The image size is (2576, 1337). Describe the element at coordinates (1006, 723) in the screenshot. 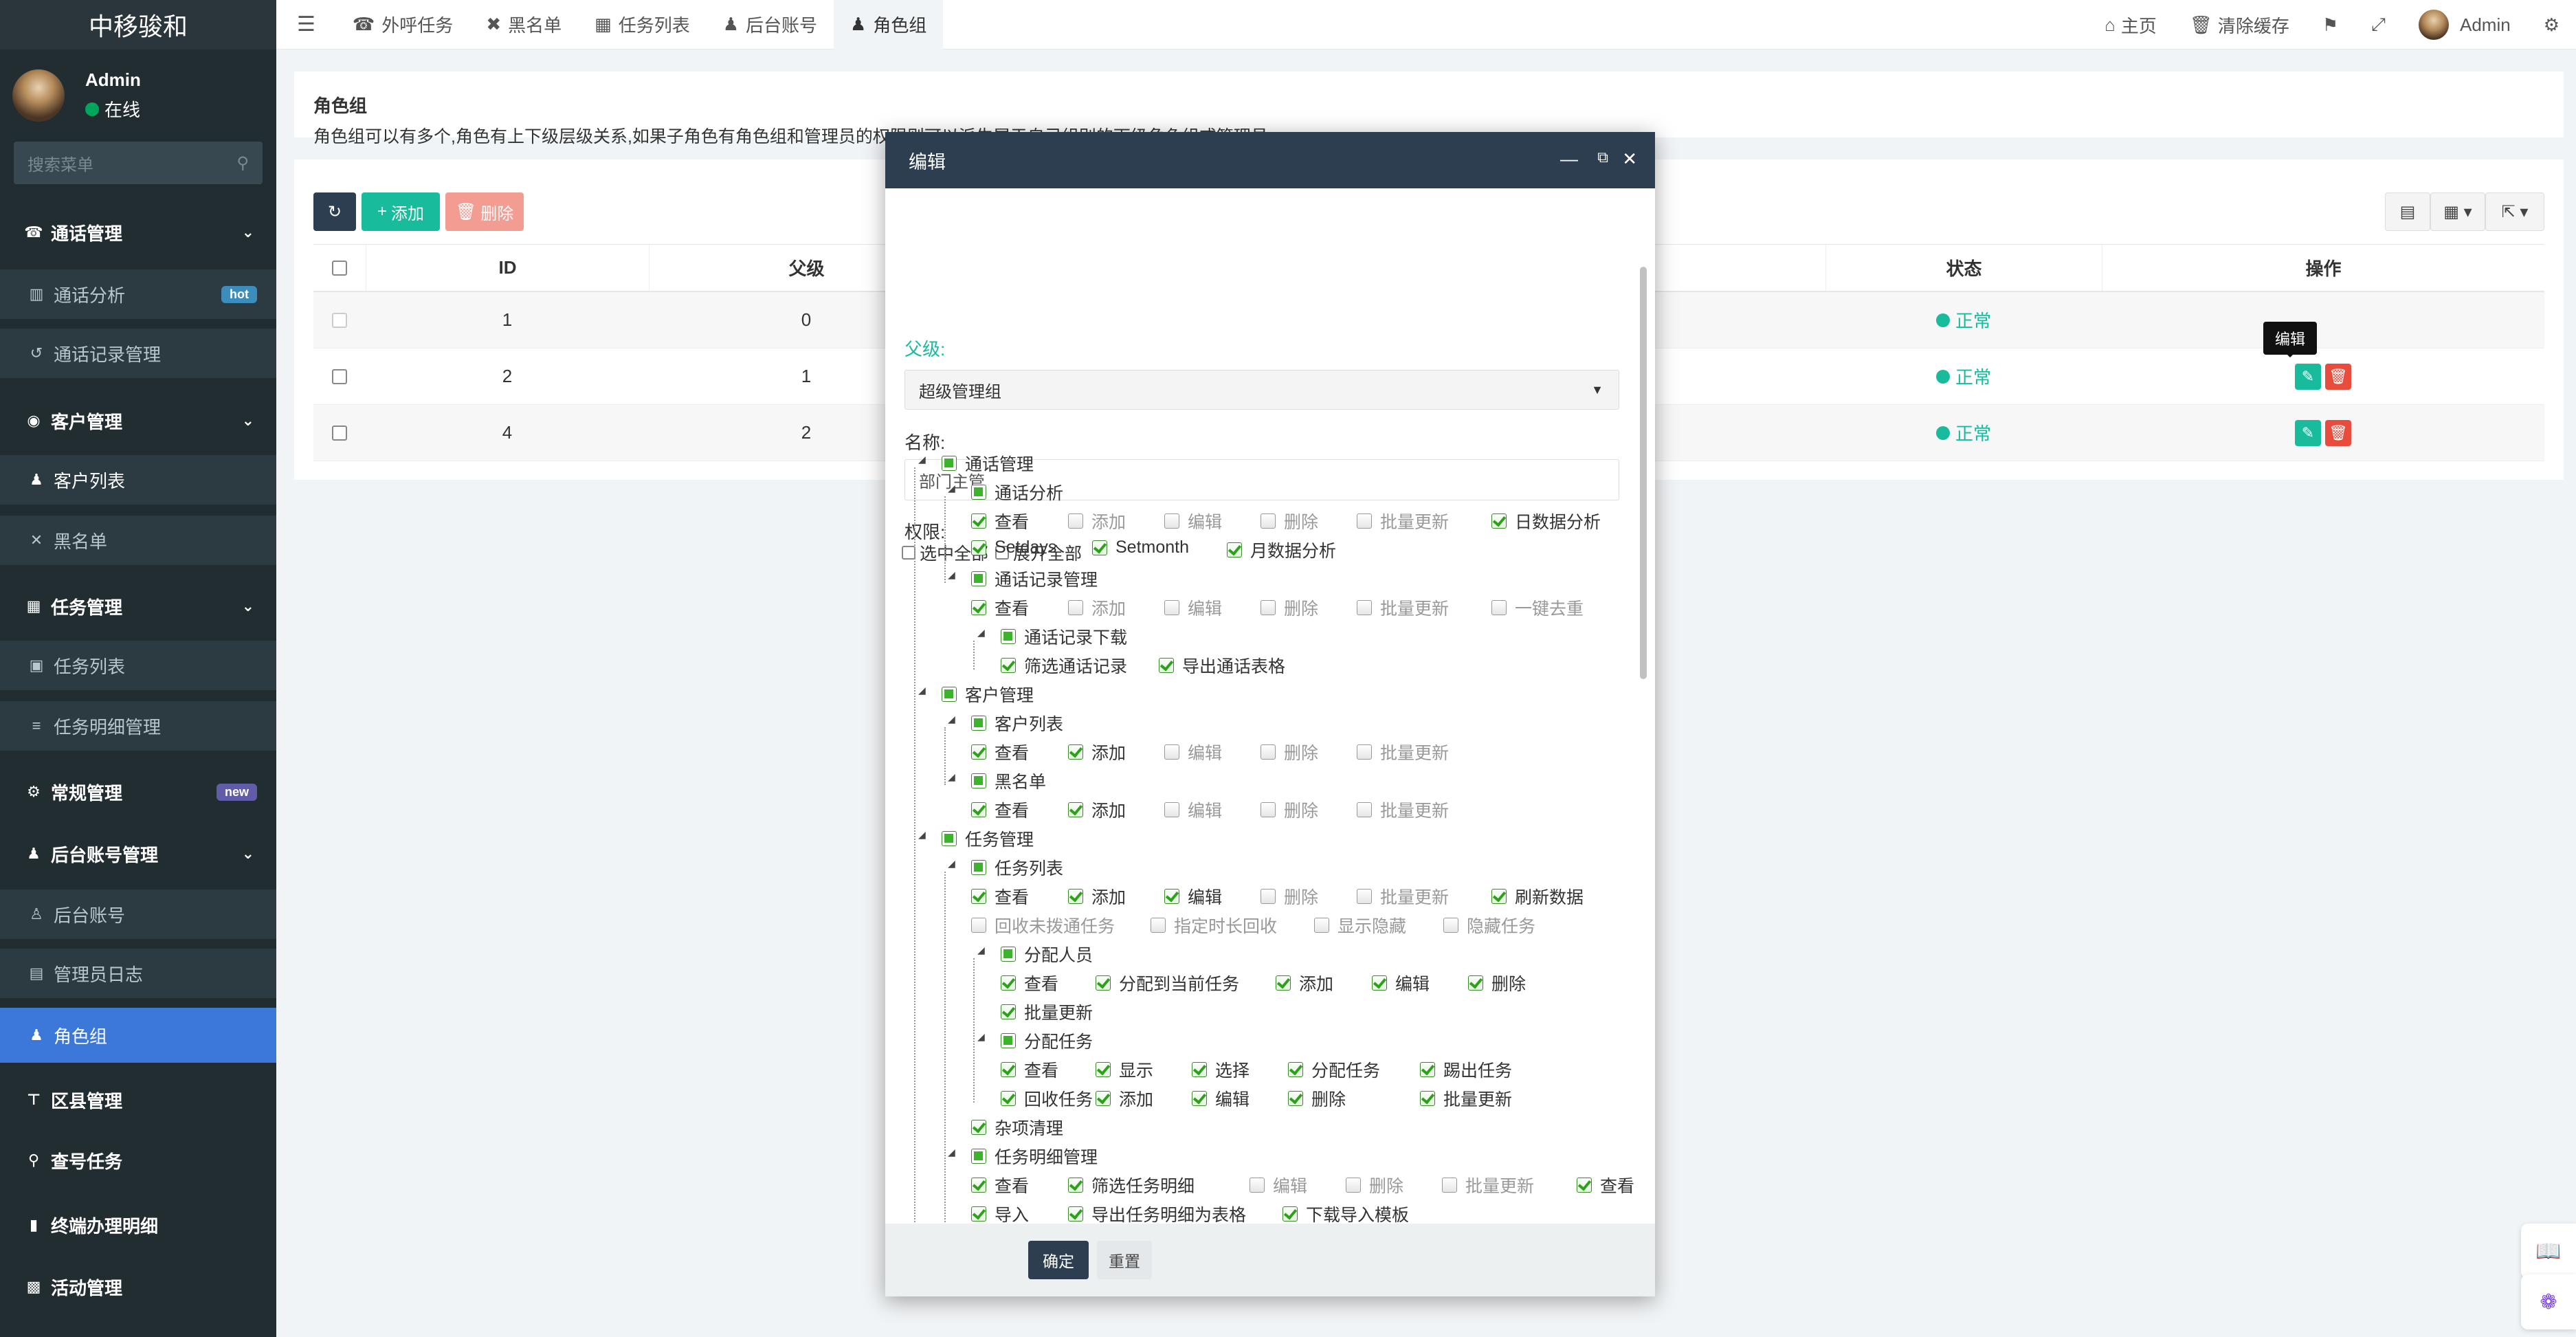

I see `perm-node: ◢ 客户列表` at that location.